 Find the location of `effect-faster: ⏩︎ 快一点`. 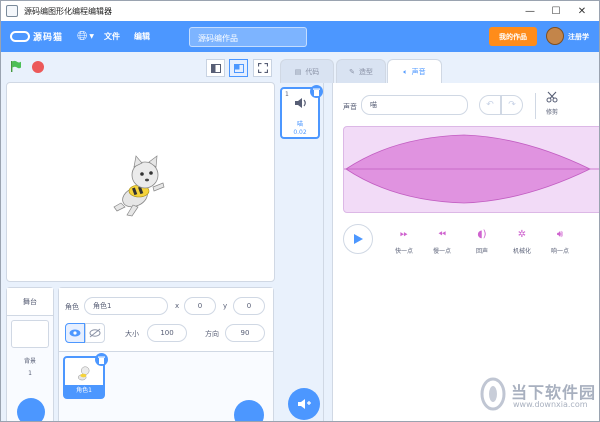

effect-faster: ⏩︎ 快一点 is located at coordinates (404, 242).